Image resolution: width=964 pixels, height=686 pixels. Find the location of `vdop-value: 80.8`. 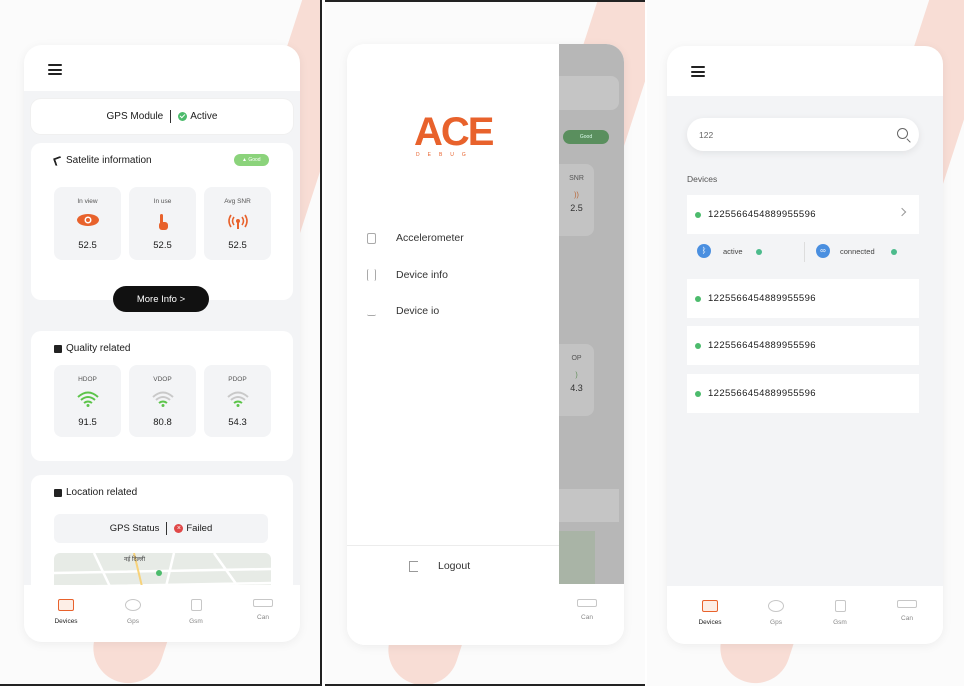

vdop-value: 80.8 is located at coordinates (162, 422).